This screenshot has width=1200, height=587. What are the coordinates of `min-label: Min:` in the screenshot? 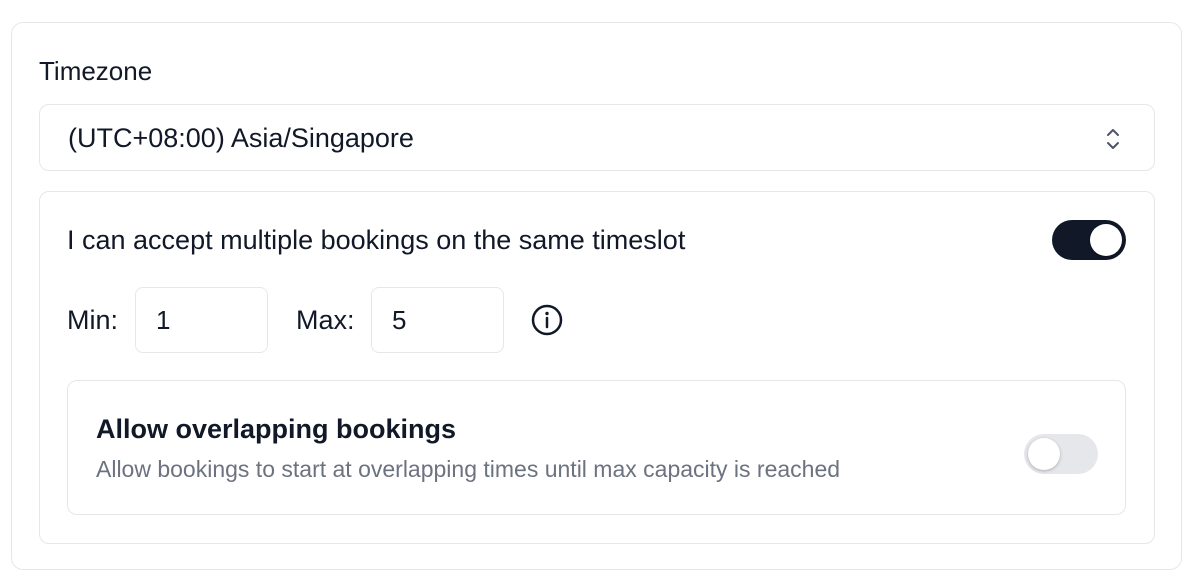 It's located at (93, 320).